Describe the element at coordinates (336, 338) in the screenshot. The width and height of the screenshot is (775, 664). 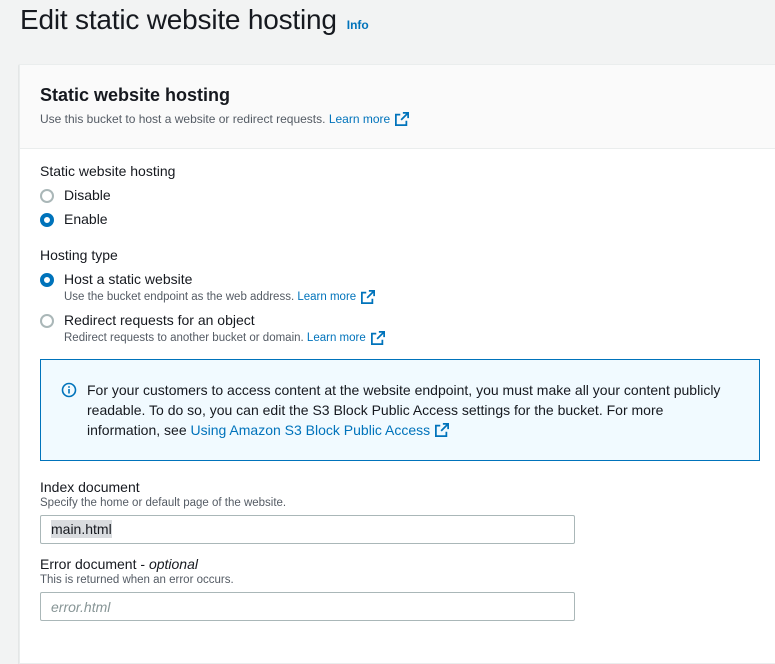
I see `redirect-learn-more-label: Learn more` at that location.